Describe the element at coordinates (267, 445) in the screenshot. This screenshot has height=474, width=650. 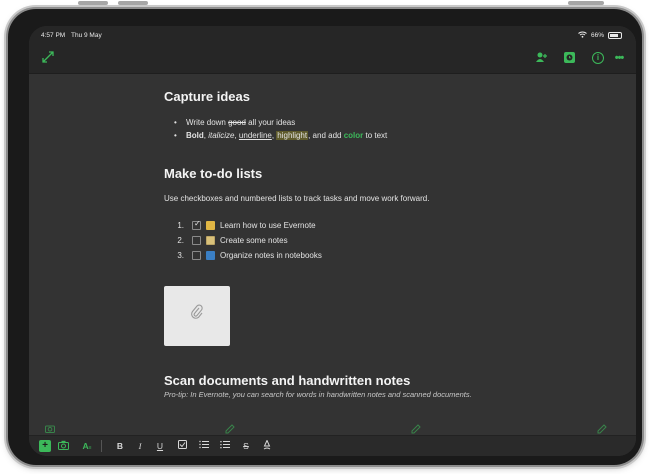
I see `handwriting-icon` at that location.